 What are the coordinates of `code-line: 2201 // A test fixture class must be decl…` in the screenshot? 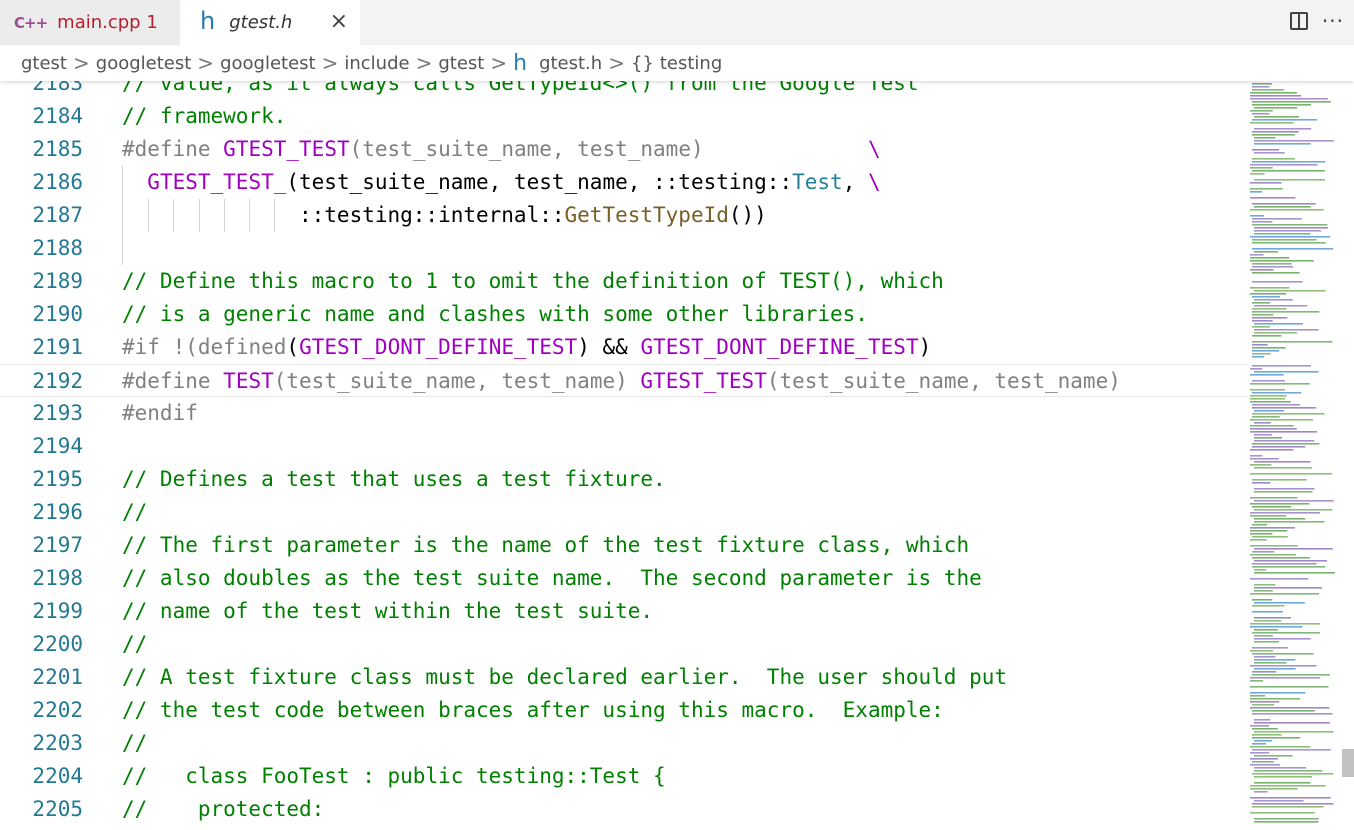 It's located at (624, 677).